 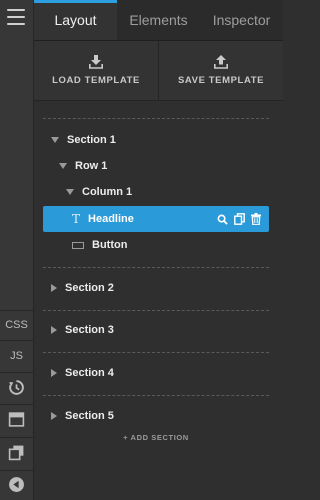 I want to click on tree-item-label: Headline, so click(x=111, y=219).